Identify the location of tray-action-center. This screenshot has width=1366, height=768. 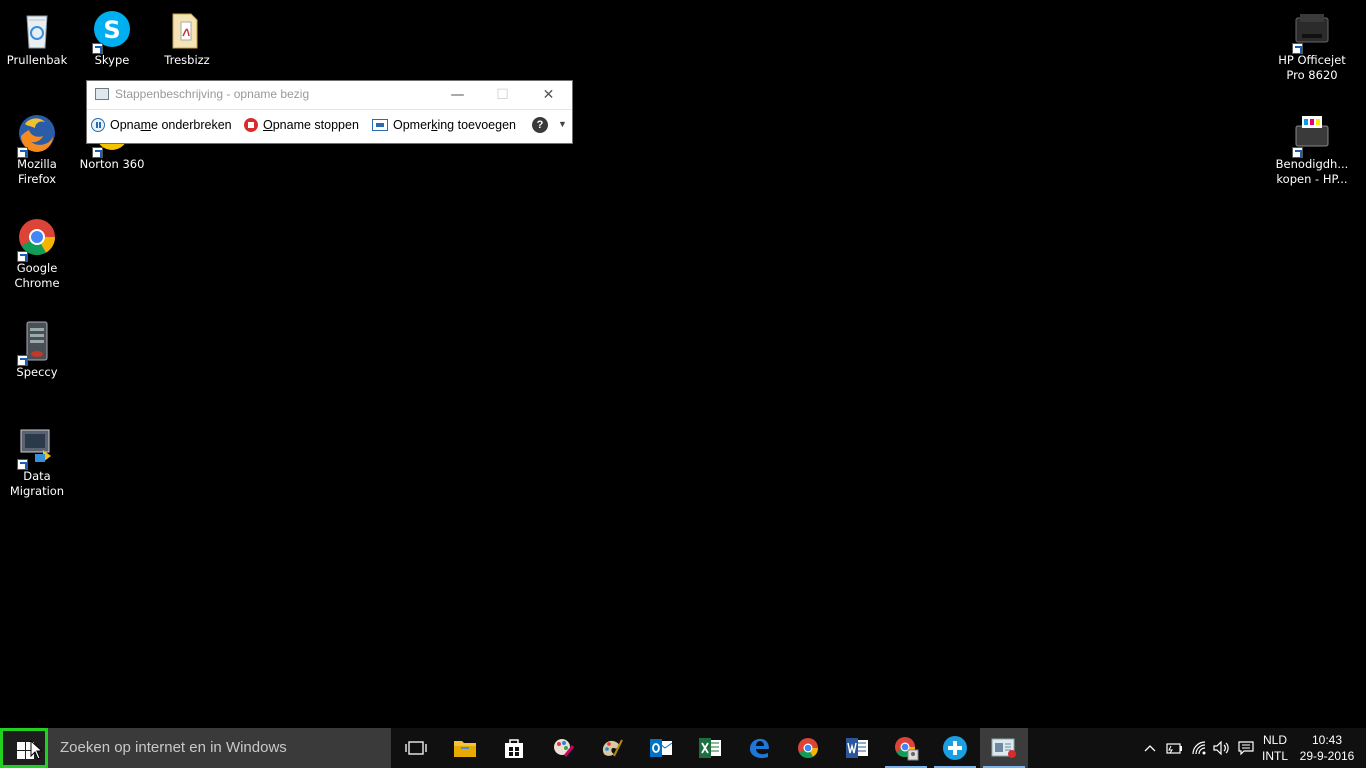
(1246, 748).